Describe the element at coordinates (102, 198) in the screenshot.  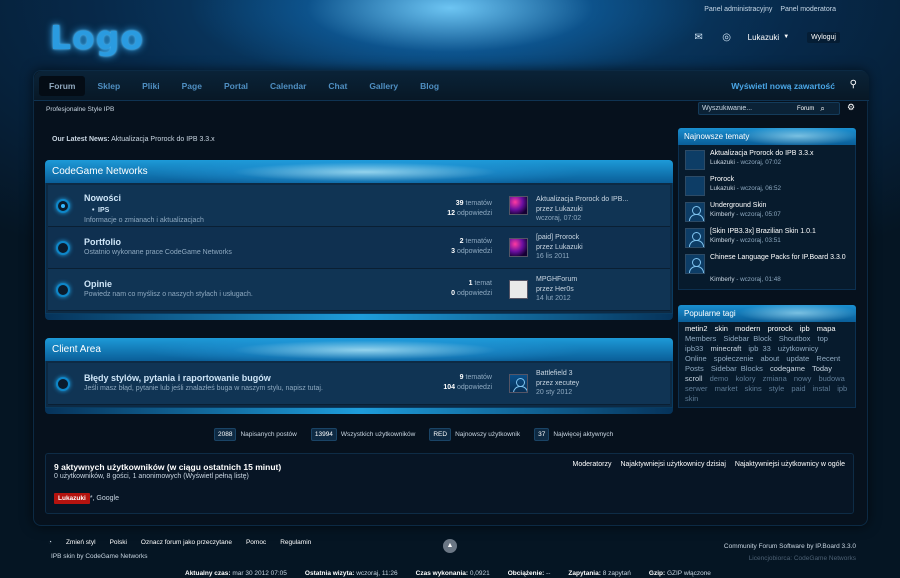
I see `forum-title: Nowości` at that location.